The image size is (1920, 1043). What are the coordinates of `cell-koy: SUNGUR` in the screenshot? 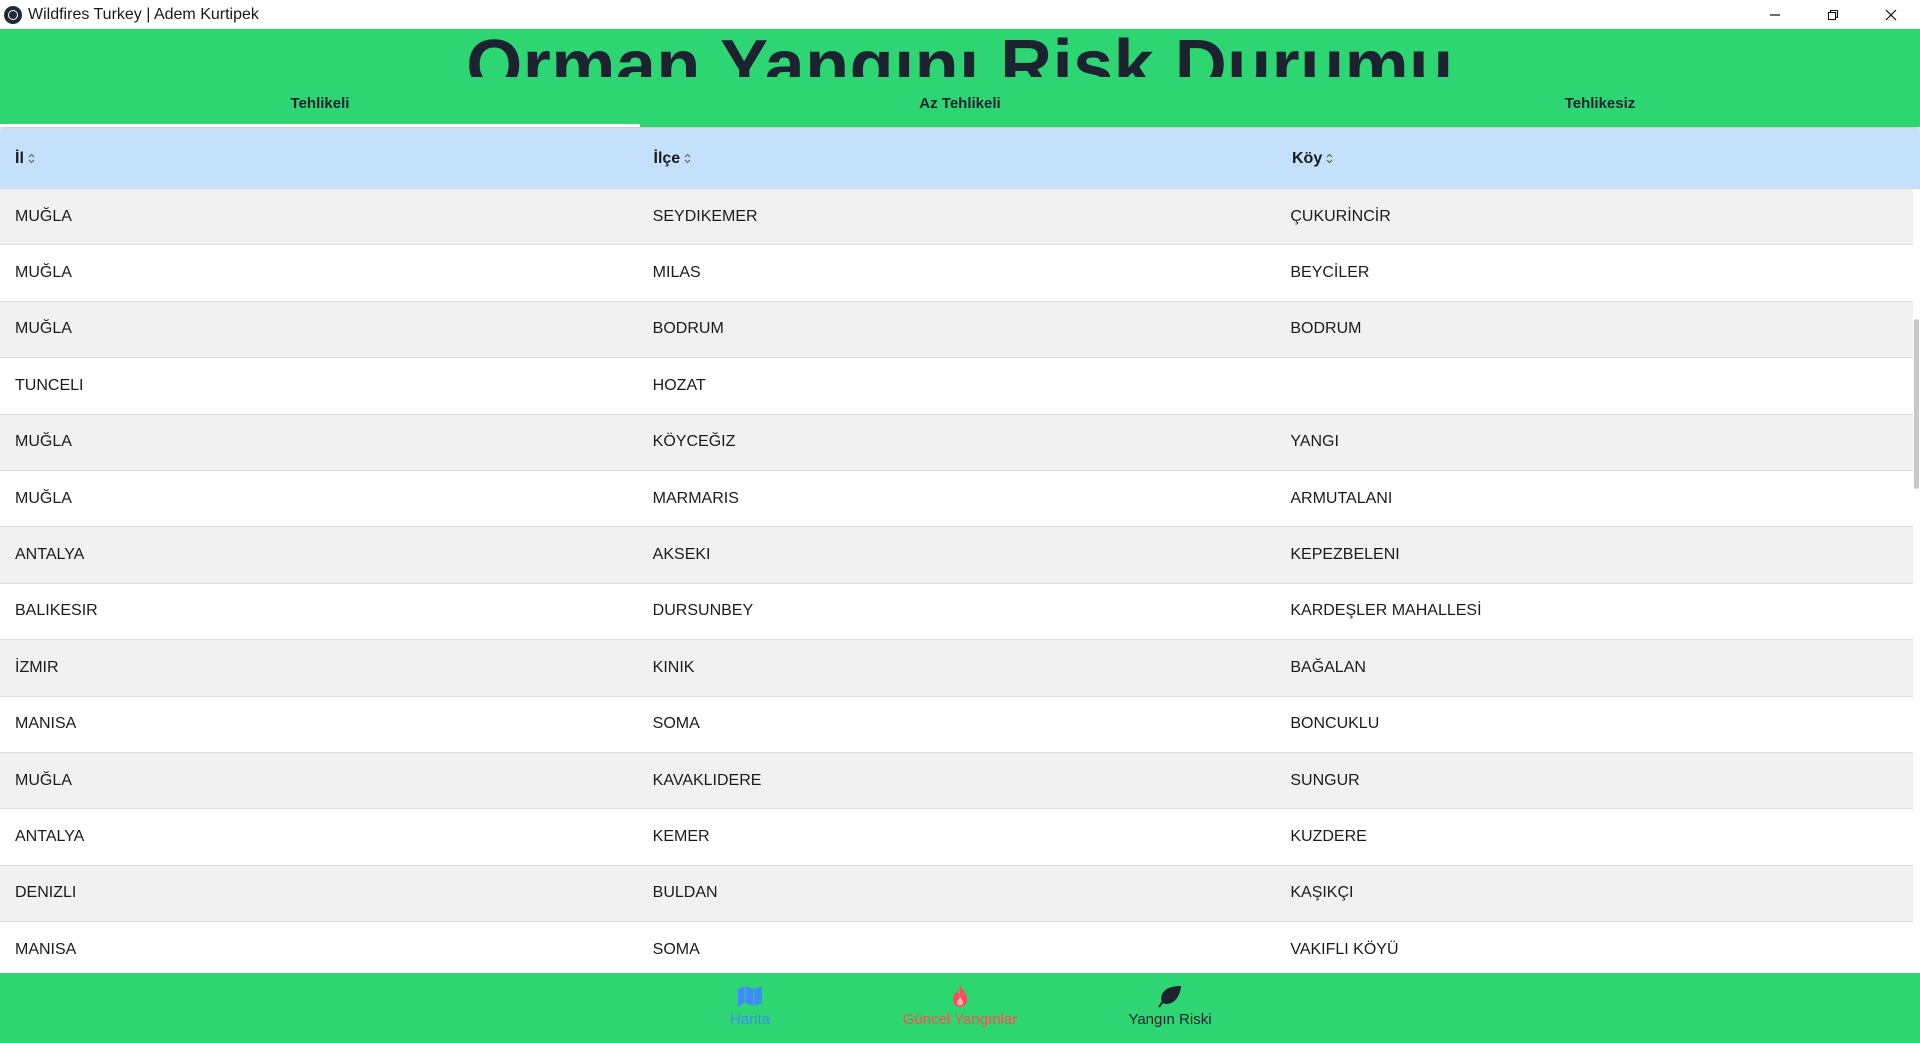 It's located at (1325, 780).